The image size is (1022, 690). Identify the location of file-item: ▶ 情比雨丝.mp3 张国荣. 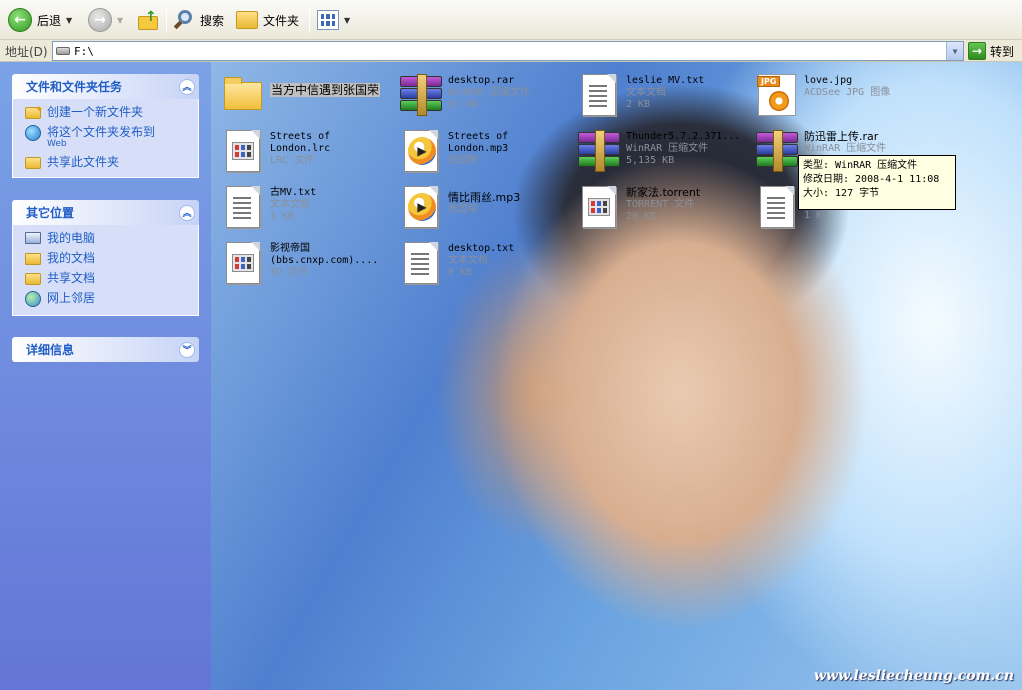
(481, 206).